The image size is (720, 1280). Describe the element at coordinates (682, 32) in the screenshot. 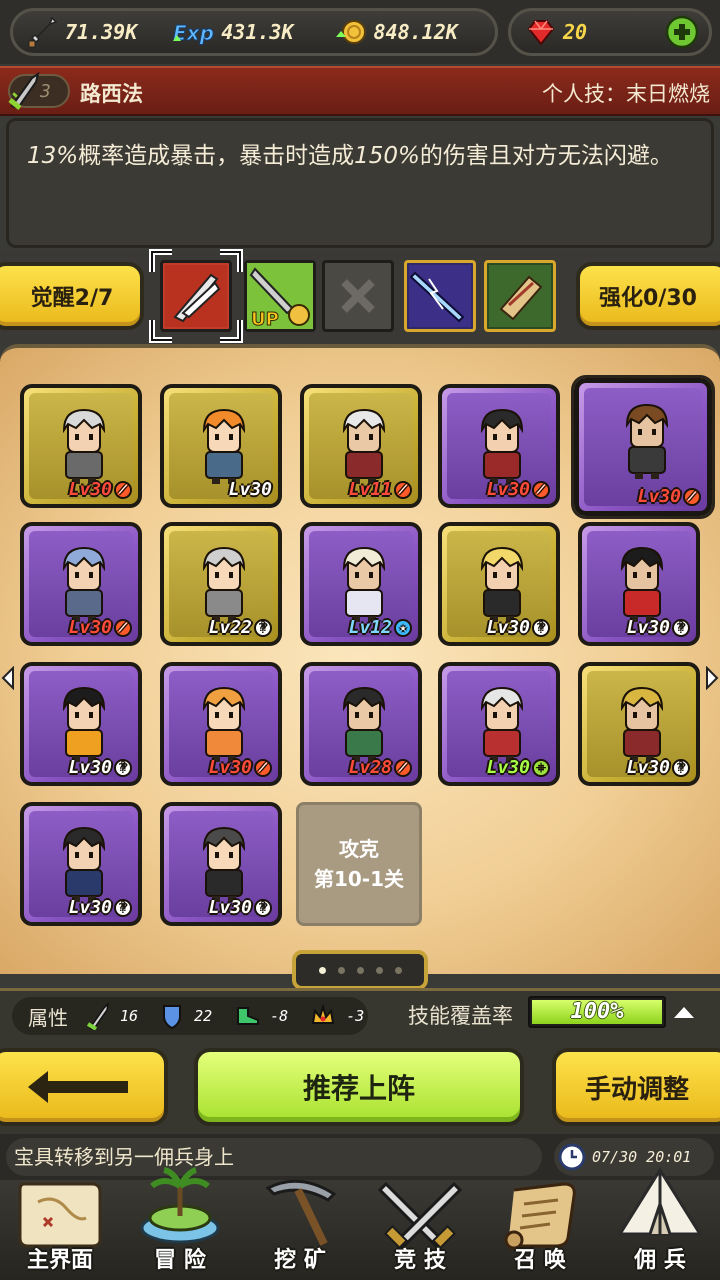

I see `add-gem-button` at that location.